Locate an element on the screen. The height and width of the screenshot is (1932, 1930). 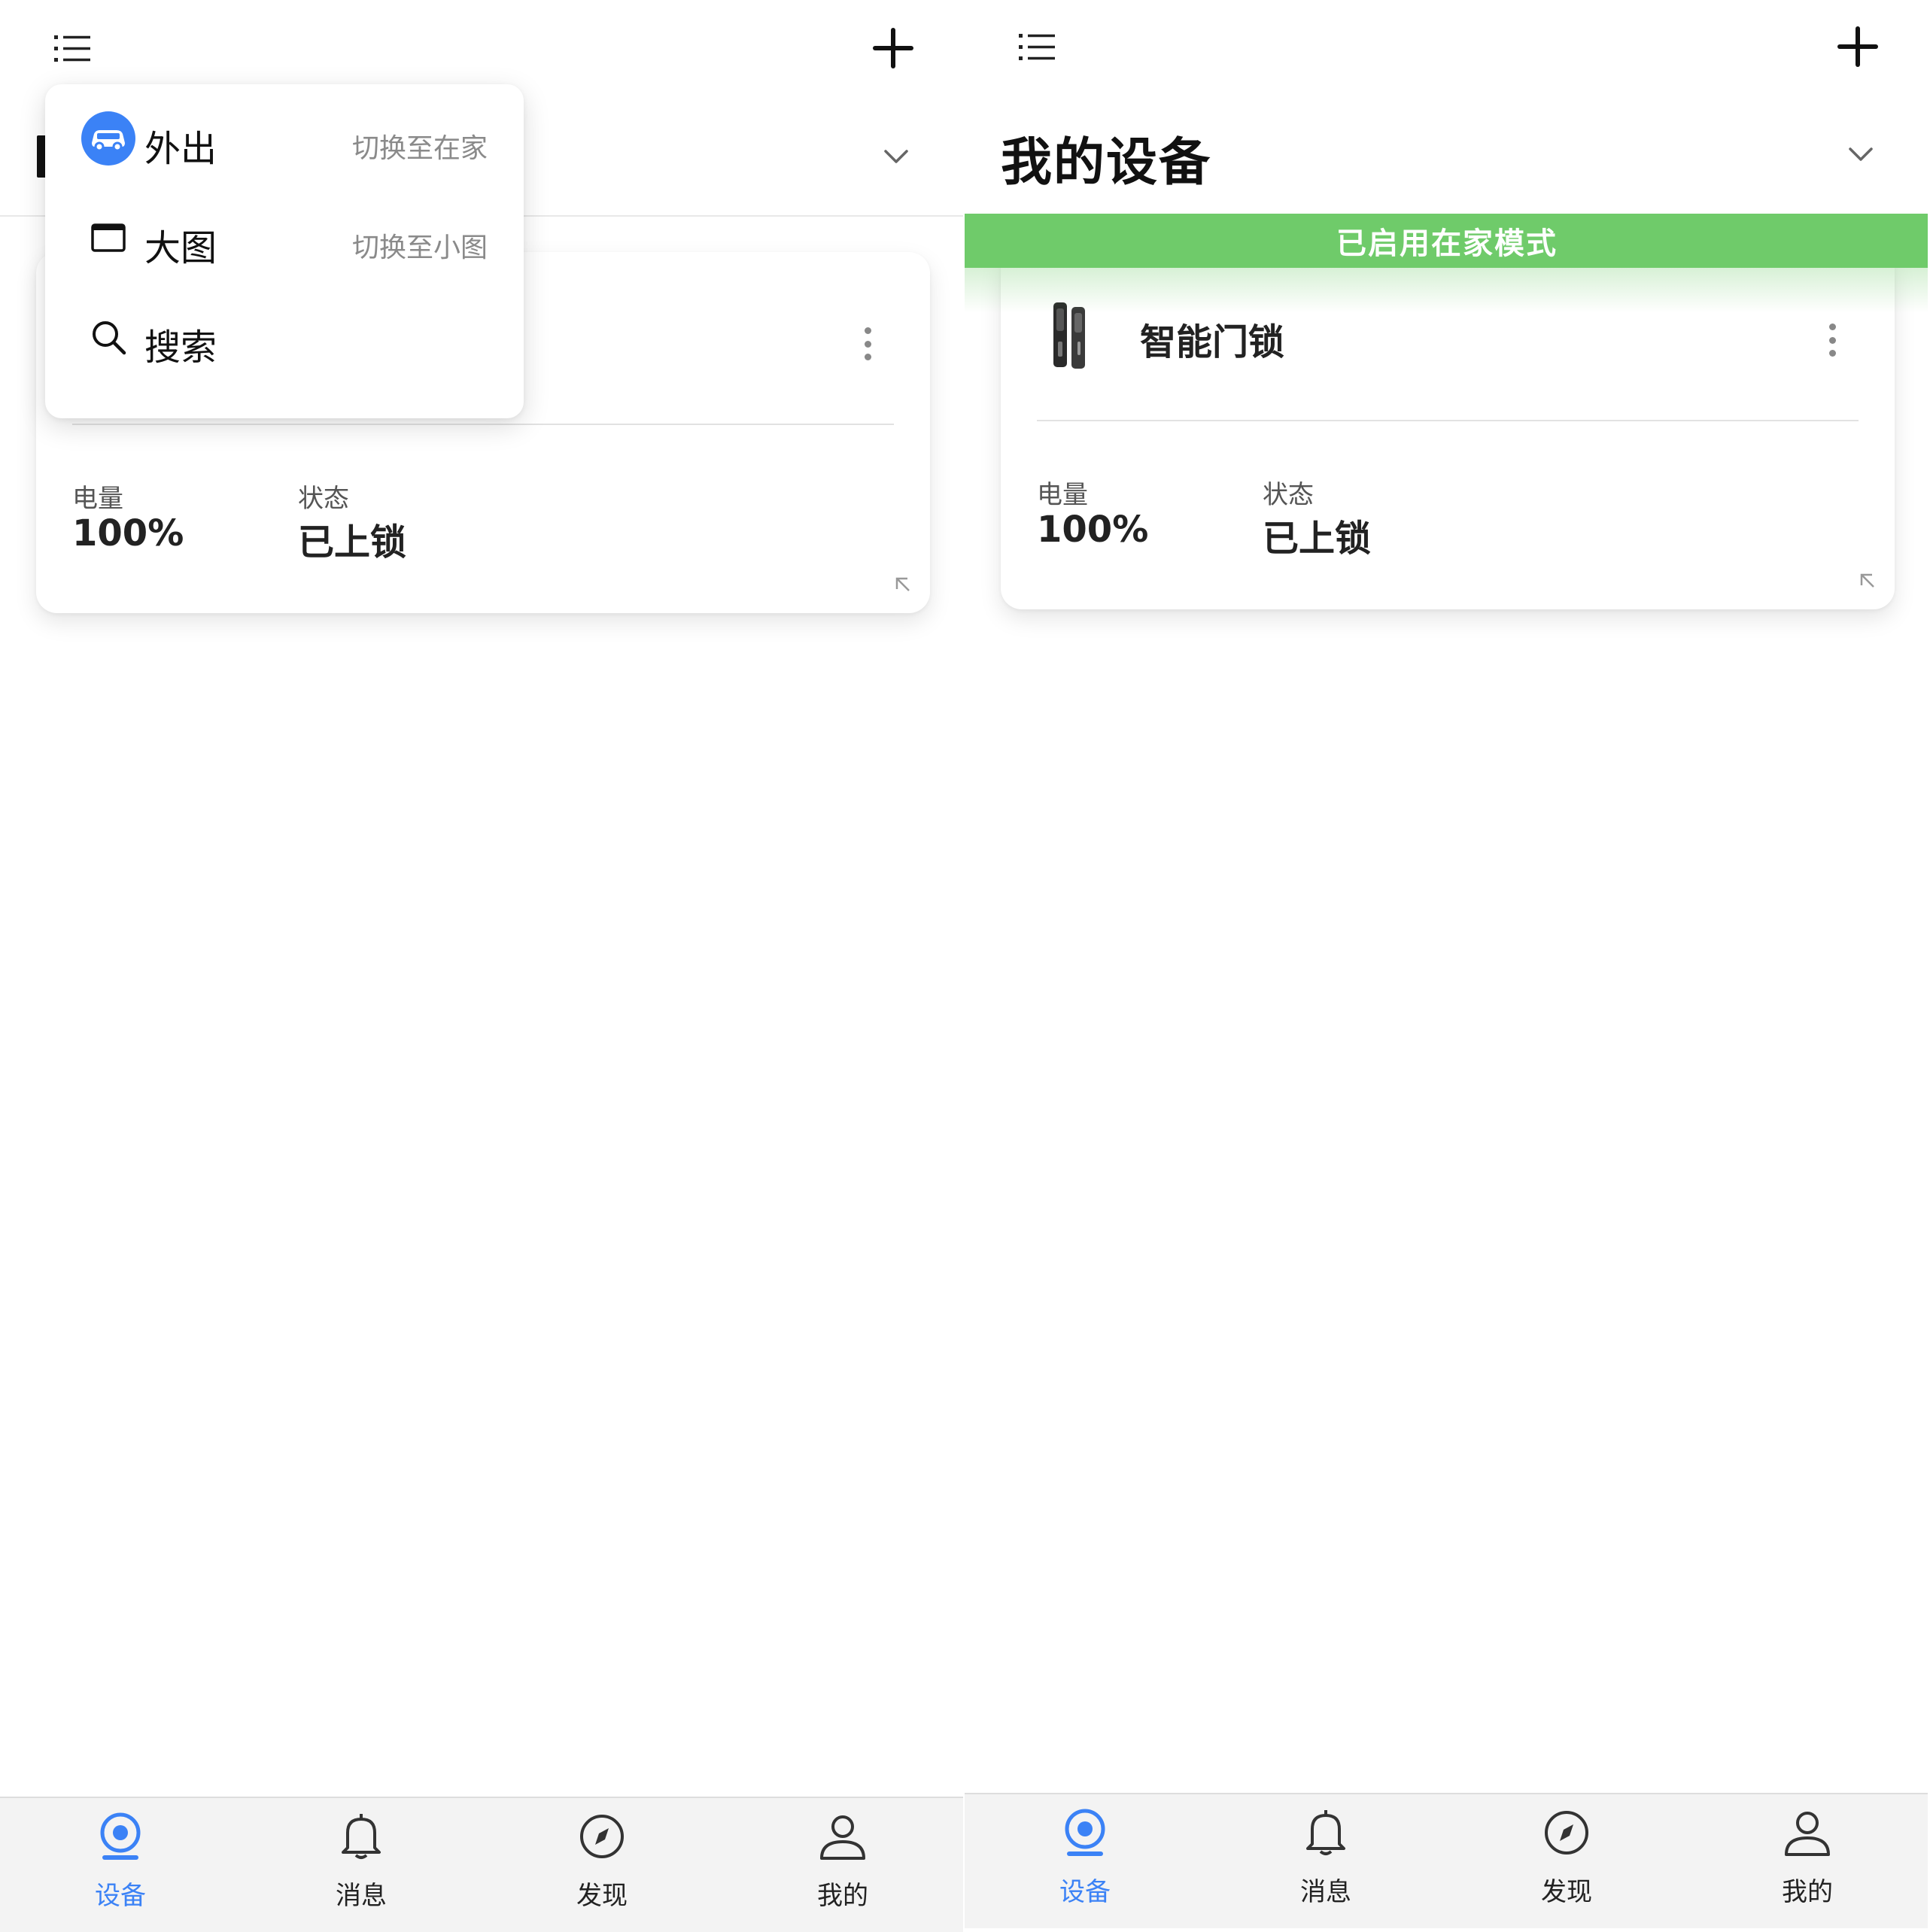
dropdown-menu: 外出 切换至在家 大图 切换至小图 搜索 is located at coordinates (284, 251).